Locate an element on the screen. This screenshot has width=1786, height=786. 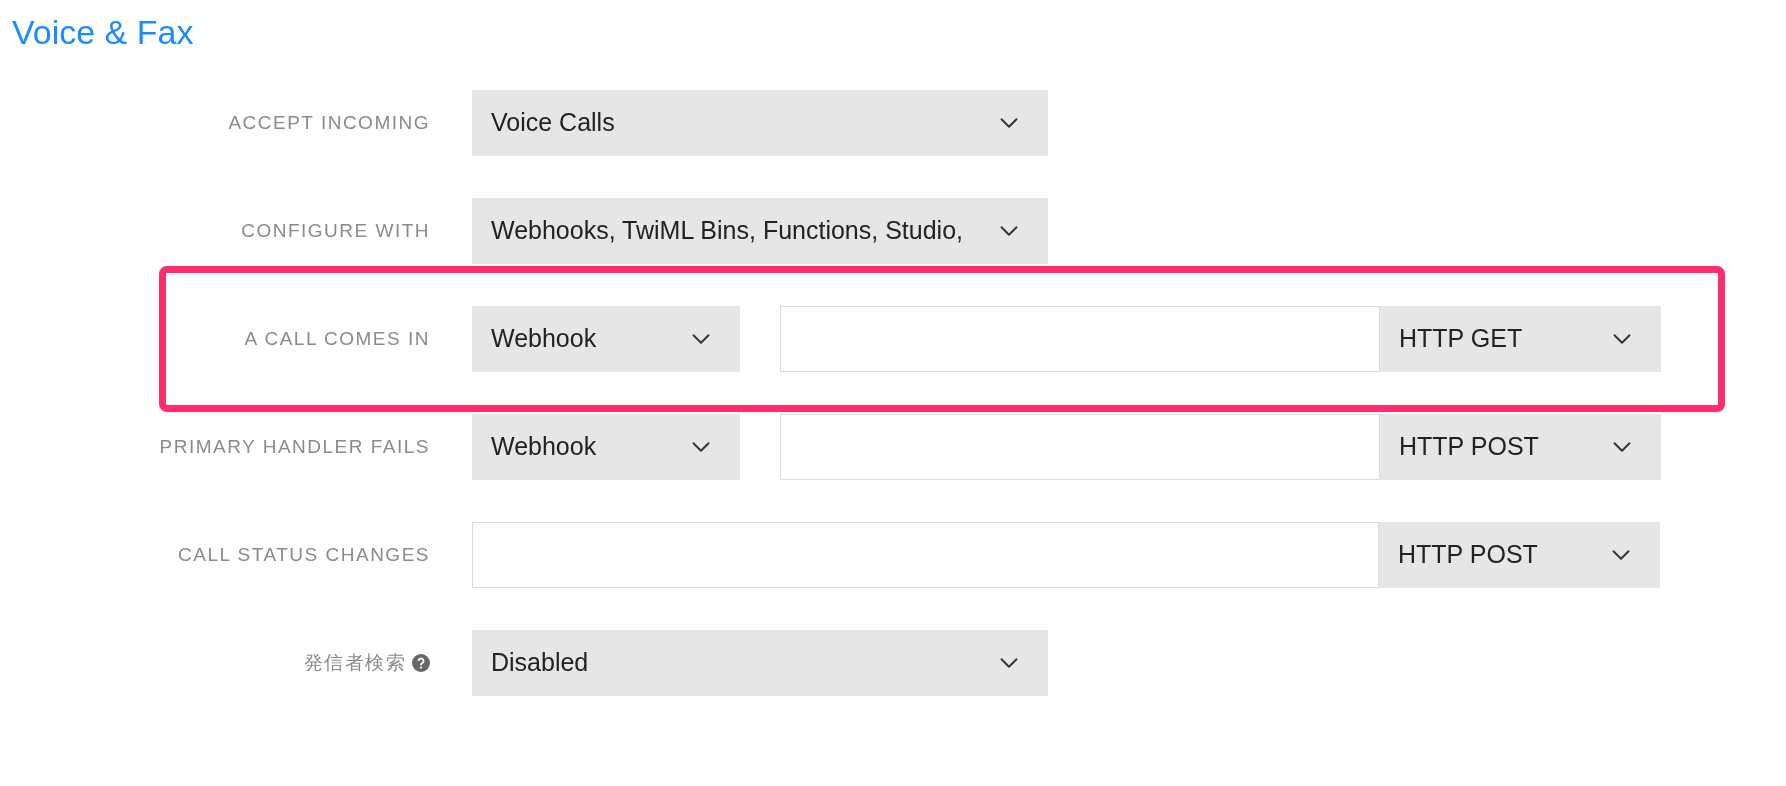
dropdown: Voice Calls is located at coordinates (760, 123).